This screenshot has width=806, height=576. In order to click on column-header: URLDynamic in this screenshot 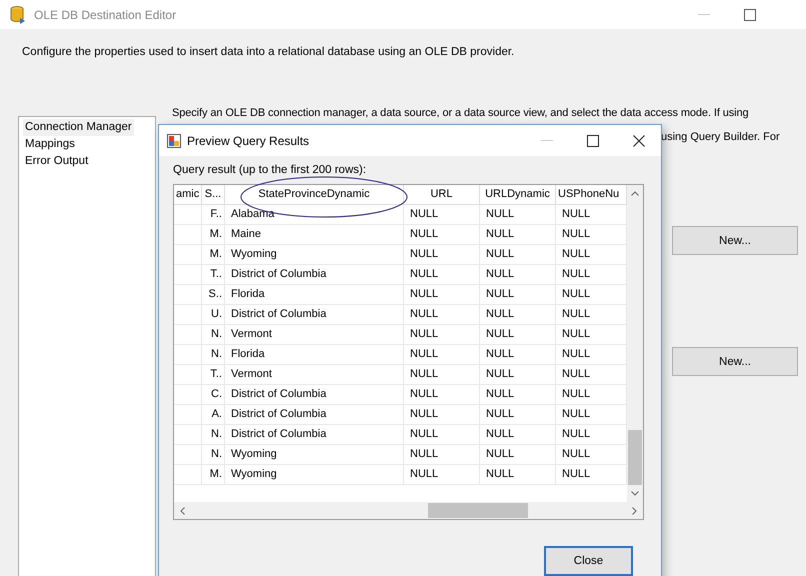, I will do `click(518, 195)`.